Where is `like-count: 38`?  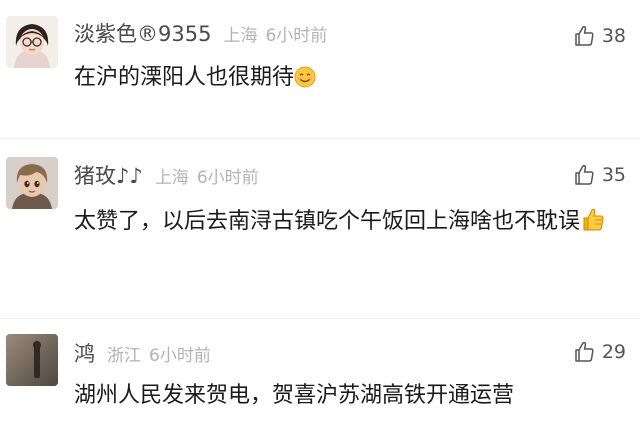 like-count: 38 is located at coordinates (613, 36).